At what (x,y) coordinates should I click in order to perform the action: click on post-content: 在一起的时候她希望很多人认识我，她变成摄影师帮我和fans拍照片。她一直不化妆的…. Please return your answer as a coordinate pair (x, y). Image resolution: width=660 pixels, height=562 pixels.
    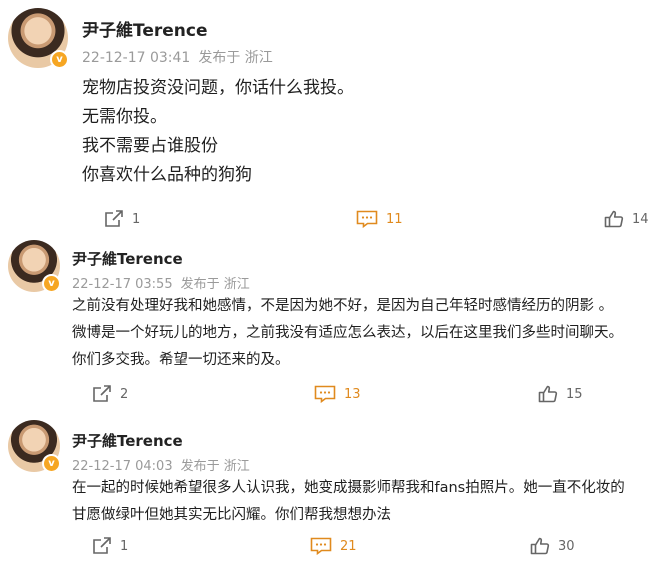
    Looking at the image, I should click on (348, 502).